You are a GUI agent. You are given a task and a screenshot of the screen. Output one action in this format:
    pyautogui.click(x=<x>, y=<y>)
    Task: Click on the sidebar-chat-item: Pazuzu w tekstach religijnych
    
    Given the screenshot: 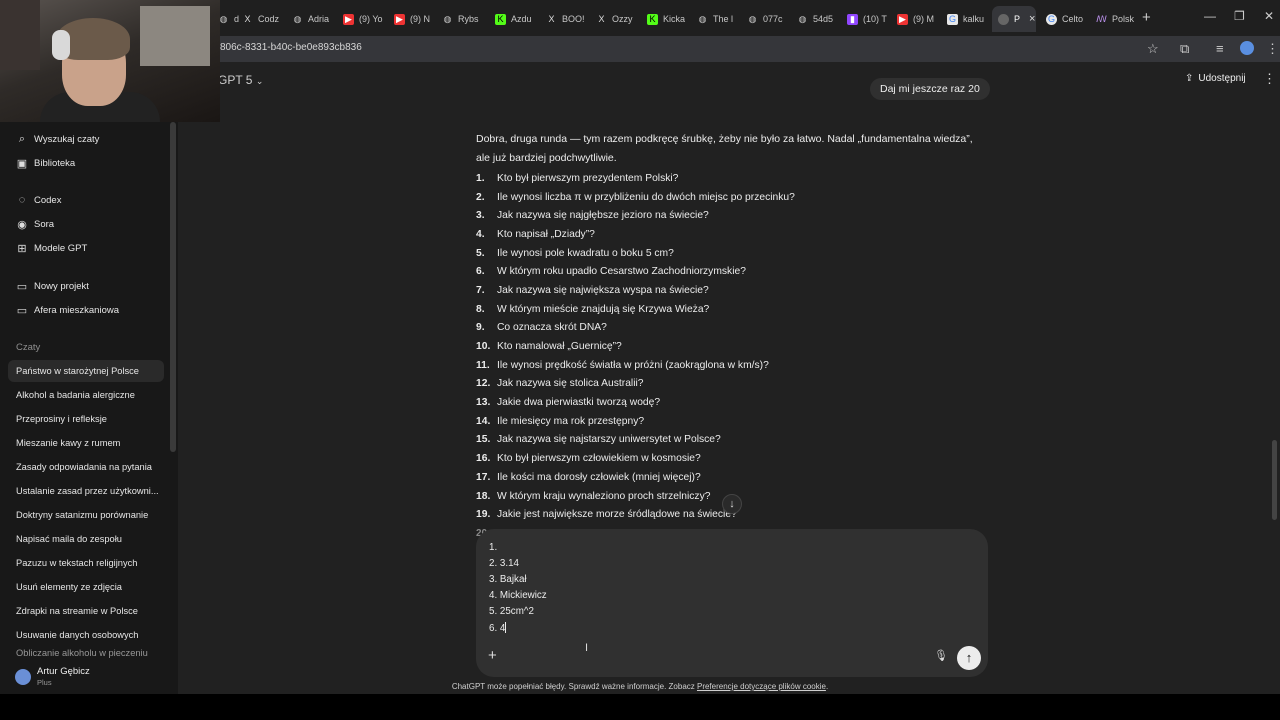 What is the action you would take?
    pyautogui.click(x=86, y=563)
    